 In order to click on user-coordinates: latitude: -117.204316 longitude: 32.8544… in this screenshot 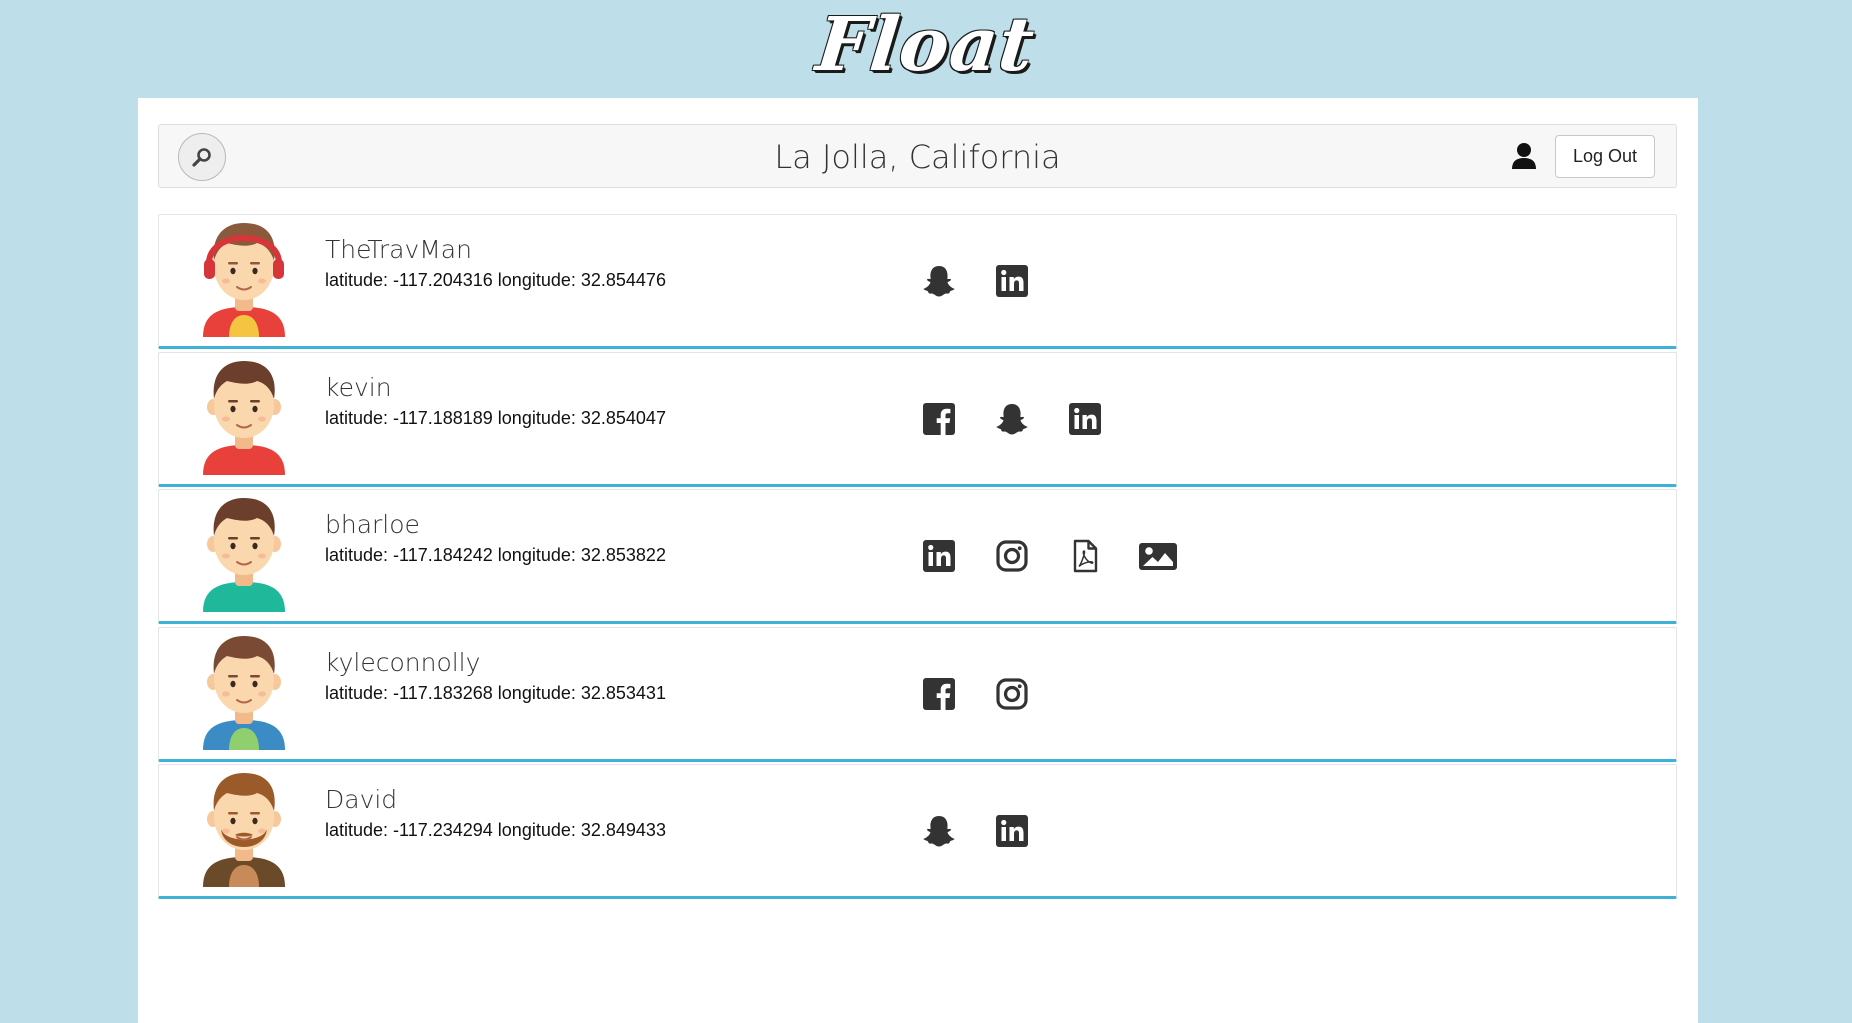, I will do `click(495, 280)`.